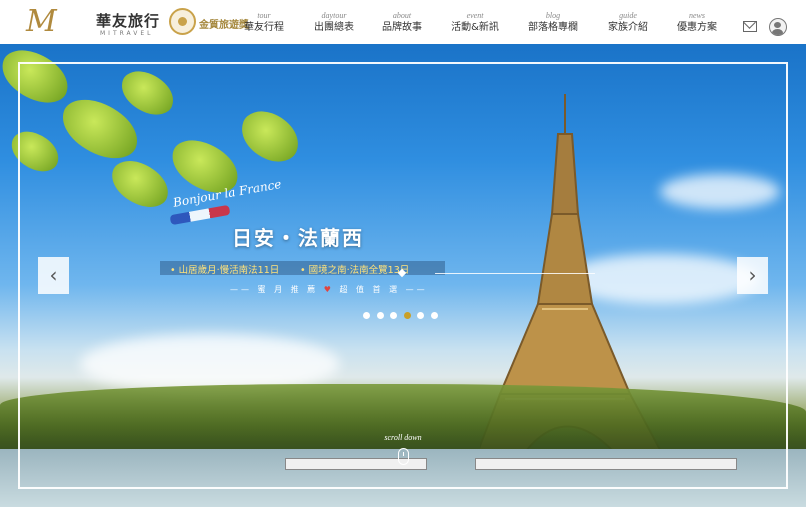  What do you see at coordinates (355, 270) in the screenshot?
I see `slide-subtitle-right: • 國境之南‧法南全覽13日` at bounding box center [355, 270].